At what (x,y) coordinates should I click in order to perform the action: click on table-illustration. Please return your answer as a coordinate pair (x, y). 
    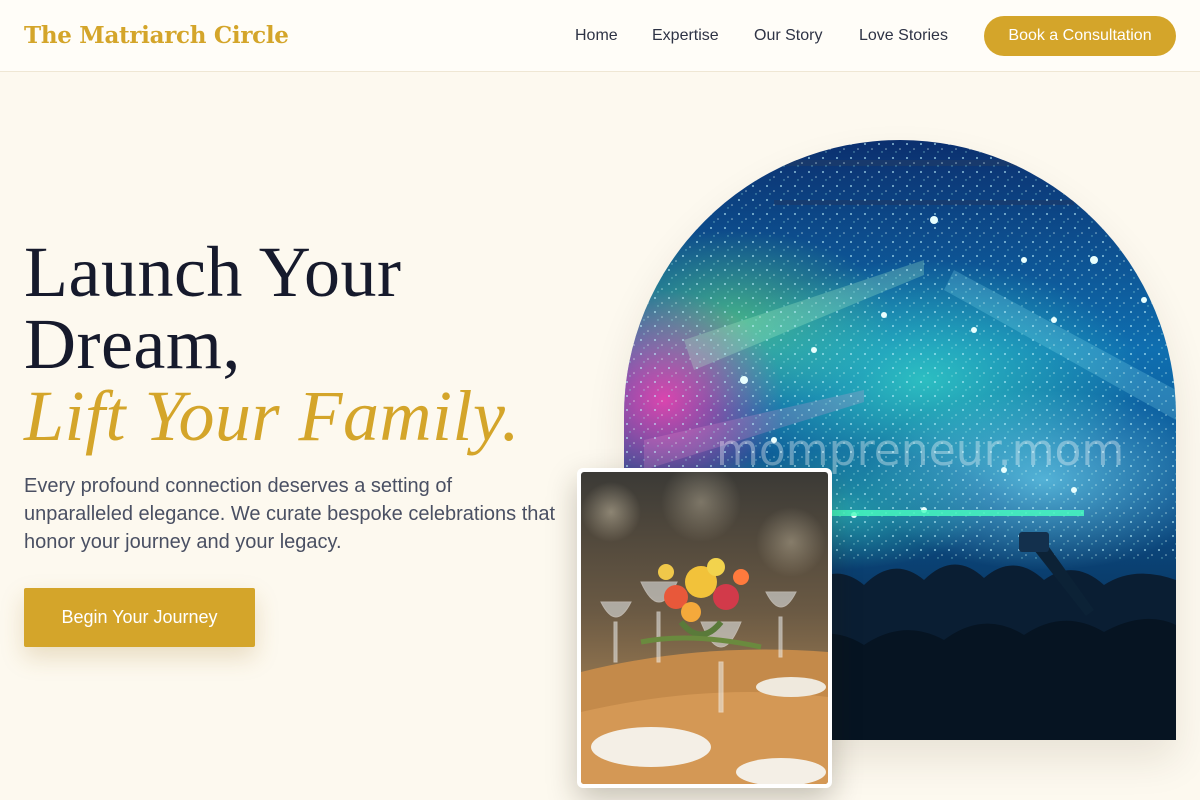
    Looking at the image, I should click on (704, 628).